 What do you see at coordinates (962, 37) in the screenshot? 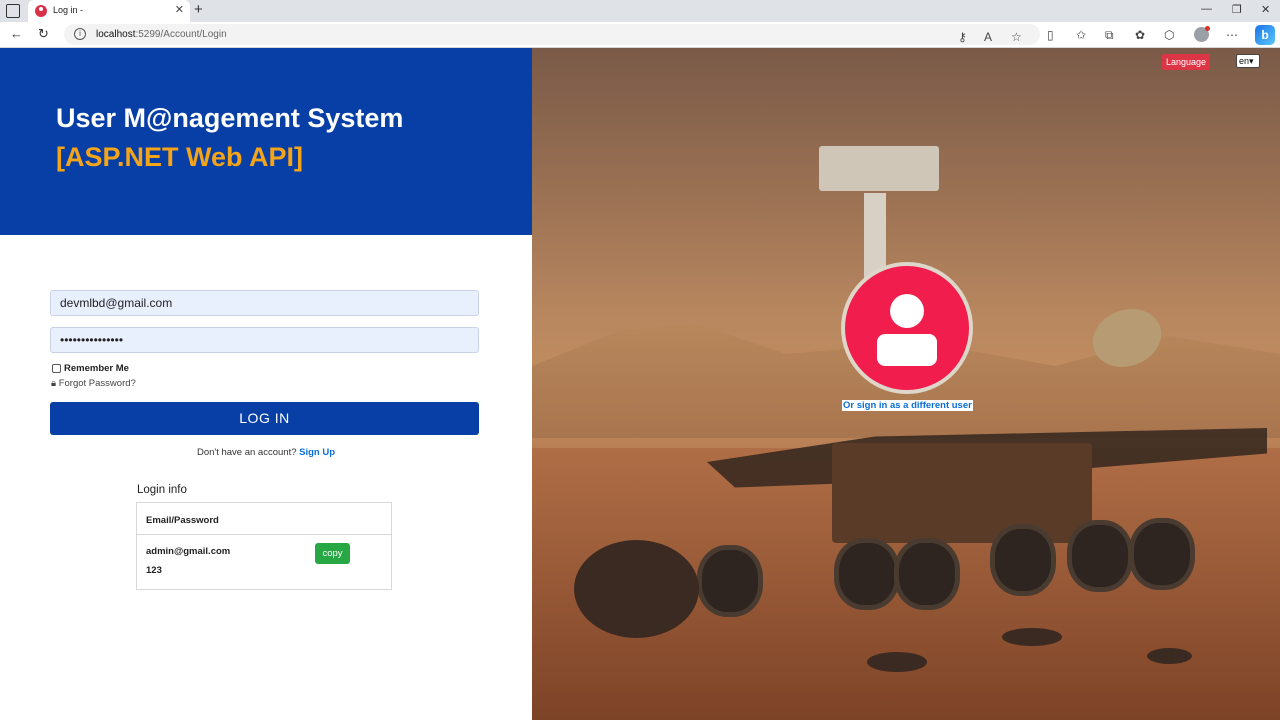
I see `key-icon: ⚷` at bounding box center [962, 37].